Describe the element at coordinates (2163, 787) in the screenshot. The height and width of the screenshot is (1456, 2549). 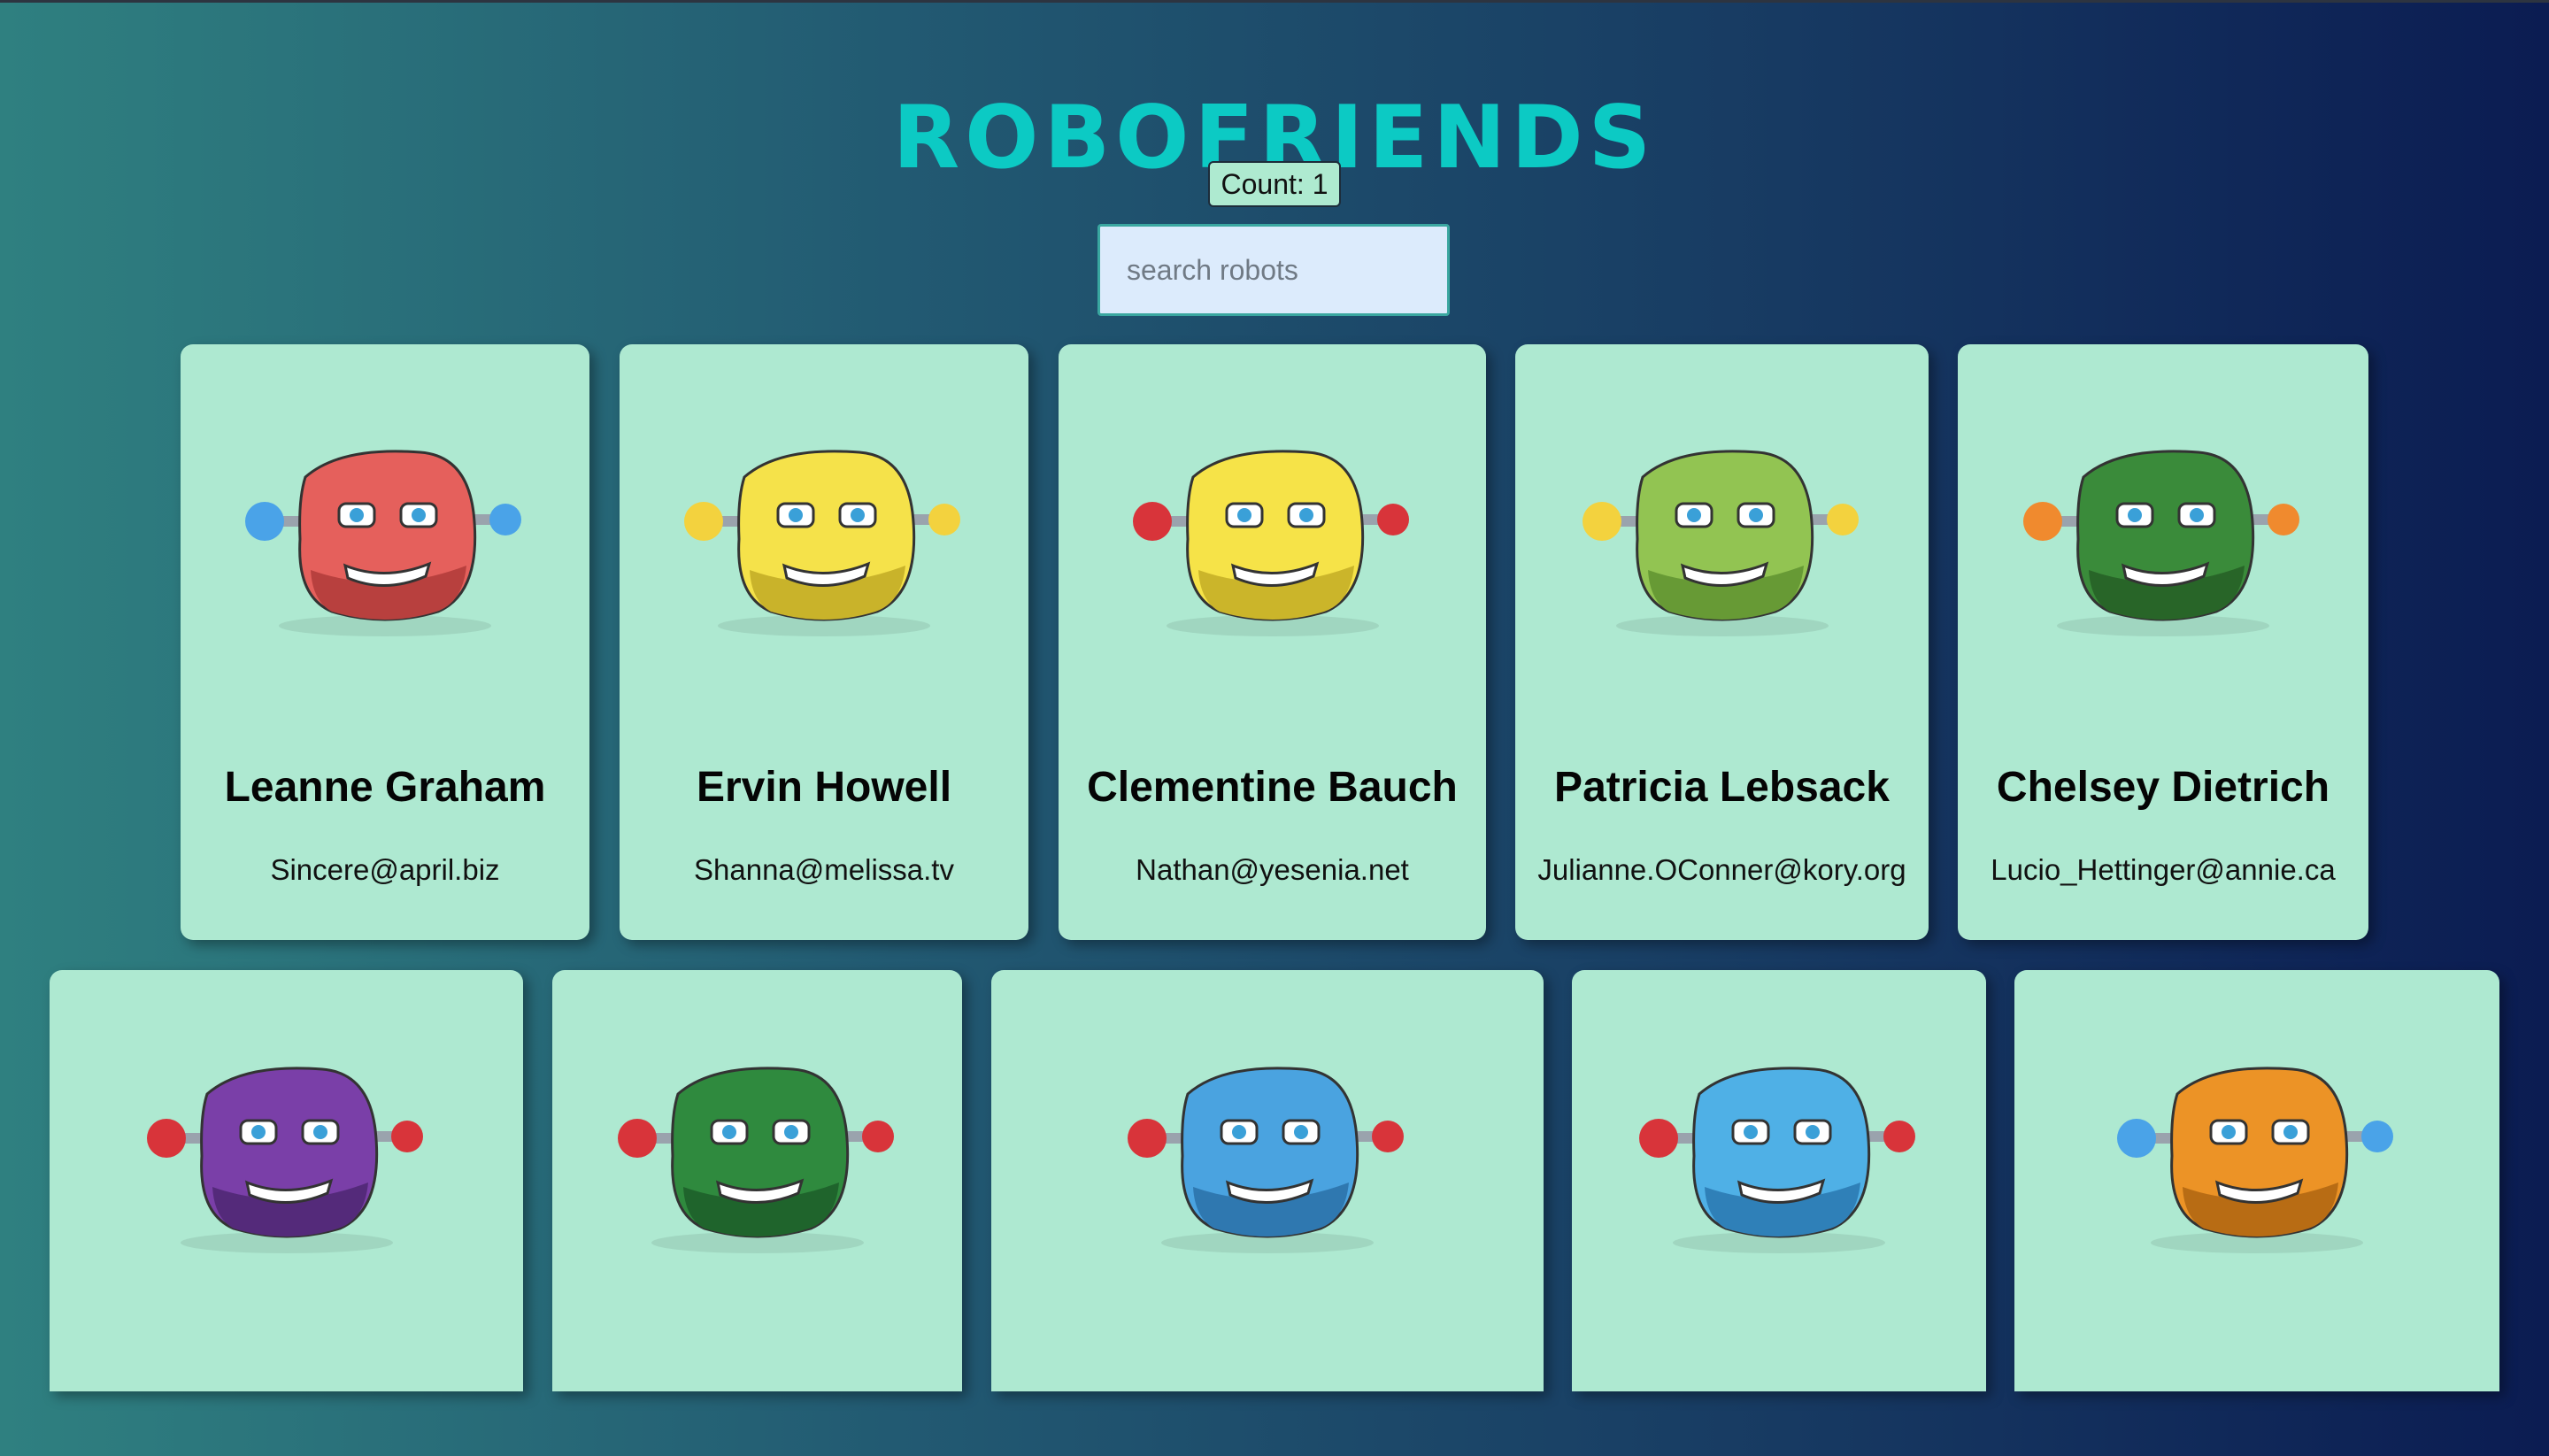
I see `robot-name: Chelsey Dietrich` at that location.